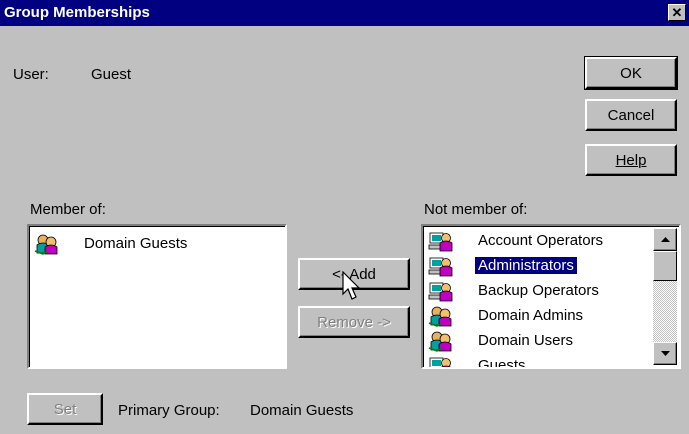 The height and width of the screenshot is (434, 689). Describe the element at coordinates (31, 74) in the screenshot. I see `user-label: User:` at that location.